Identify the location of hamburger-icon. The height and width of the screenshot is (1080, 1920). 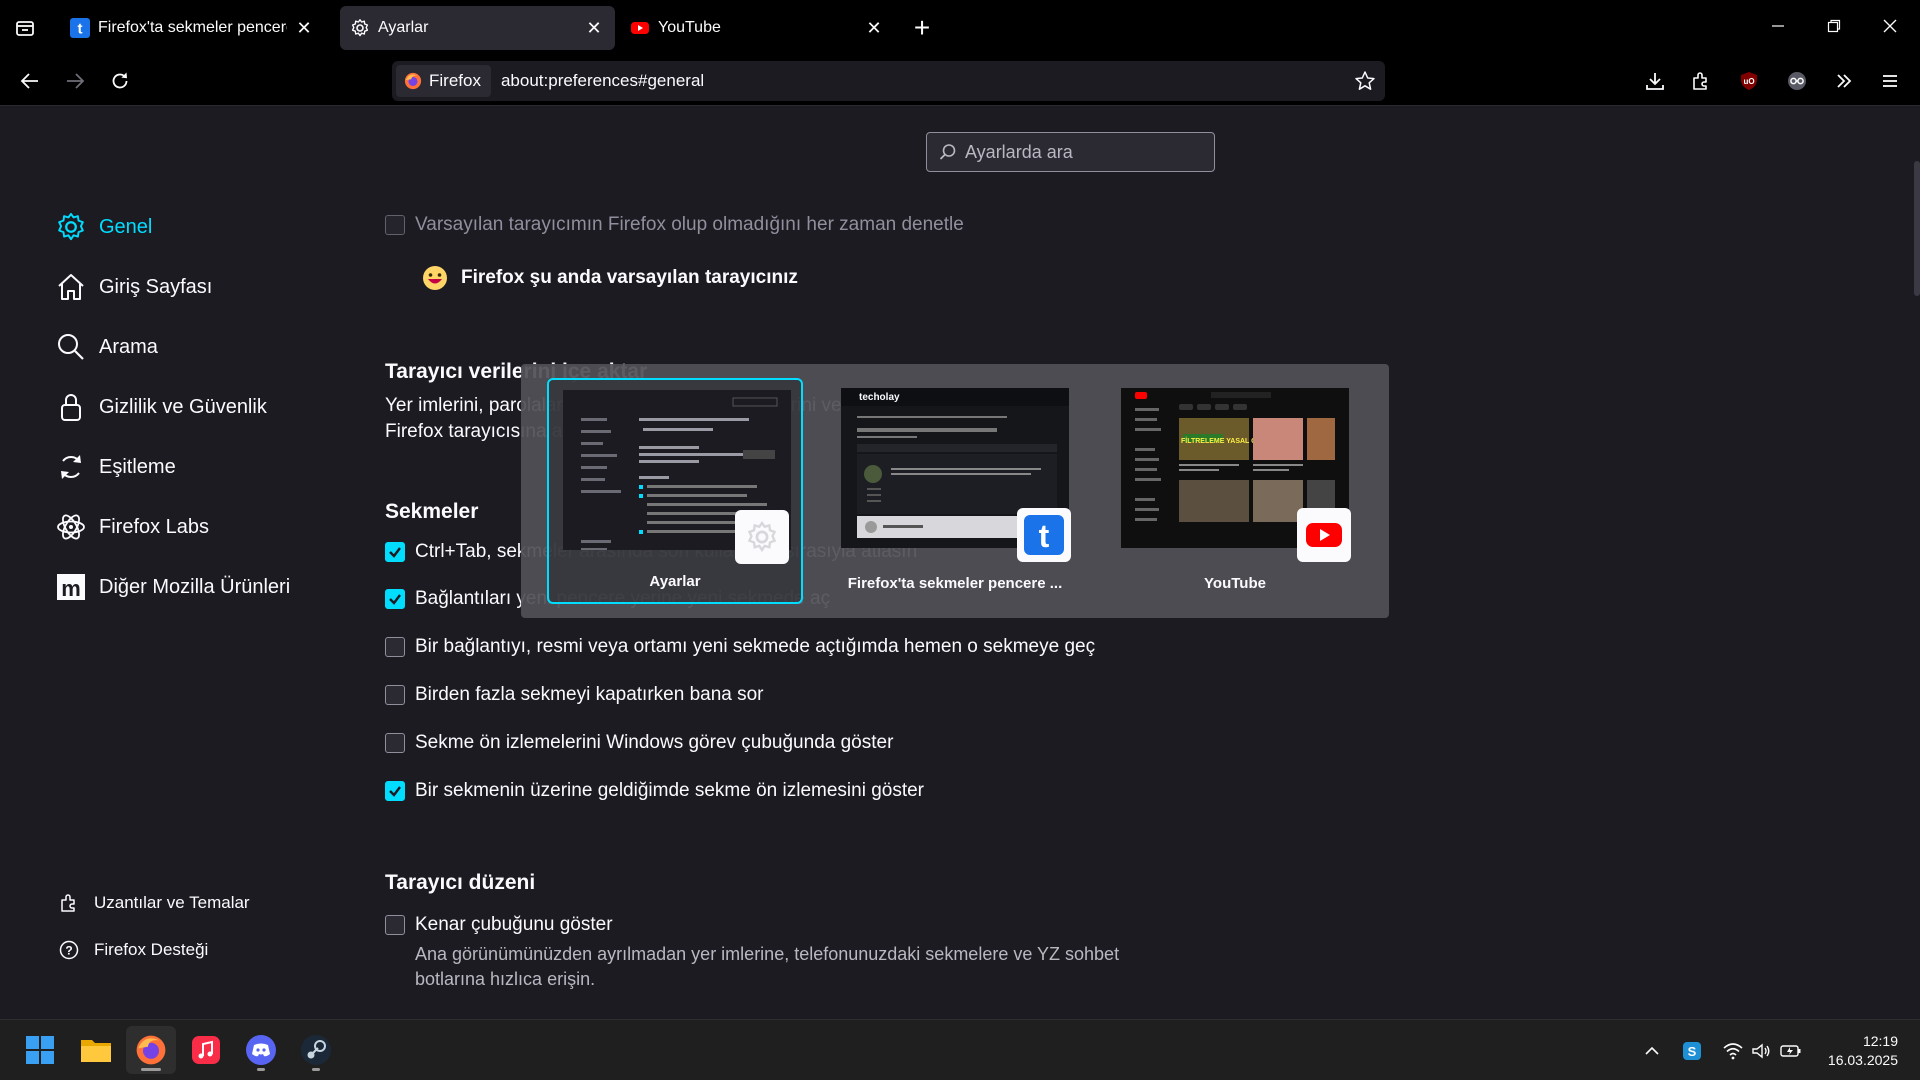
(1890, 81).